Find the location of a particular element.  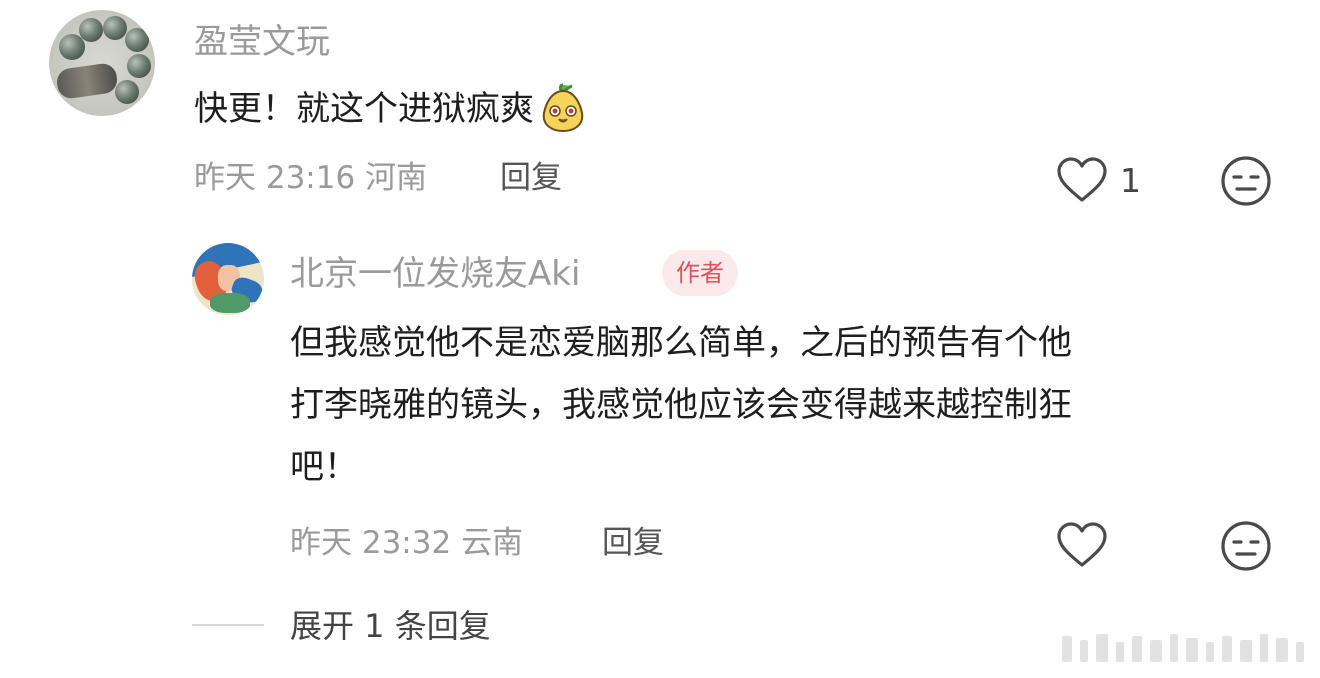

comment-dislike-button is located at coordinates (1246, 181).